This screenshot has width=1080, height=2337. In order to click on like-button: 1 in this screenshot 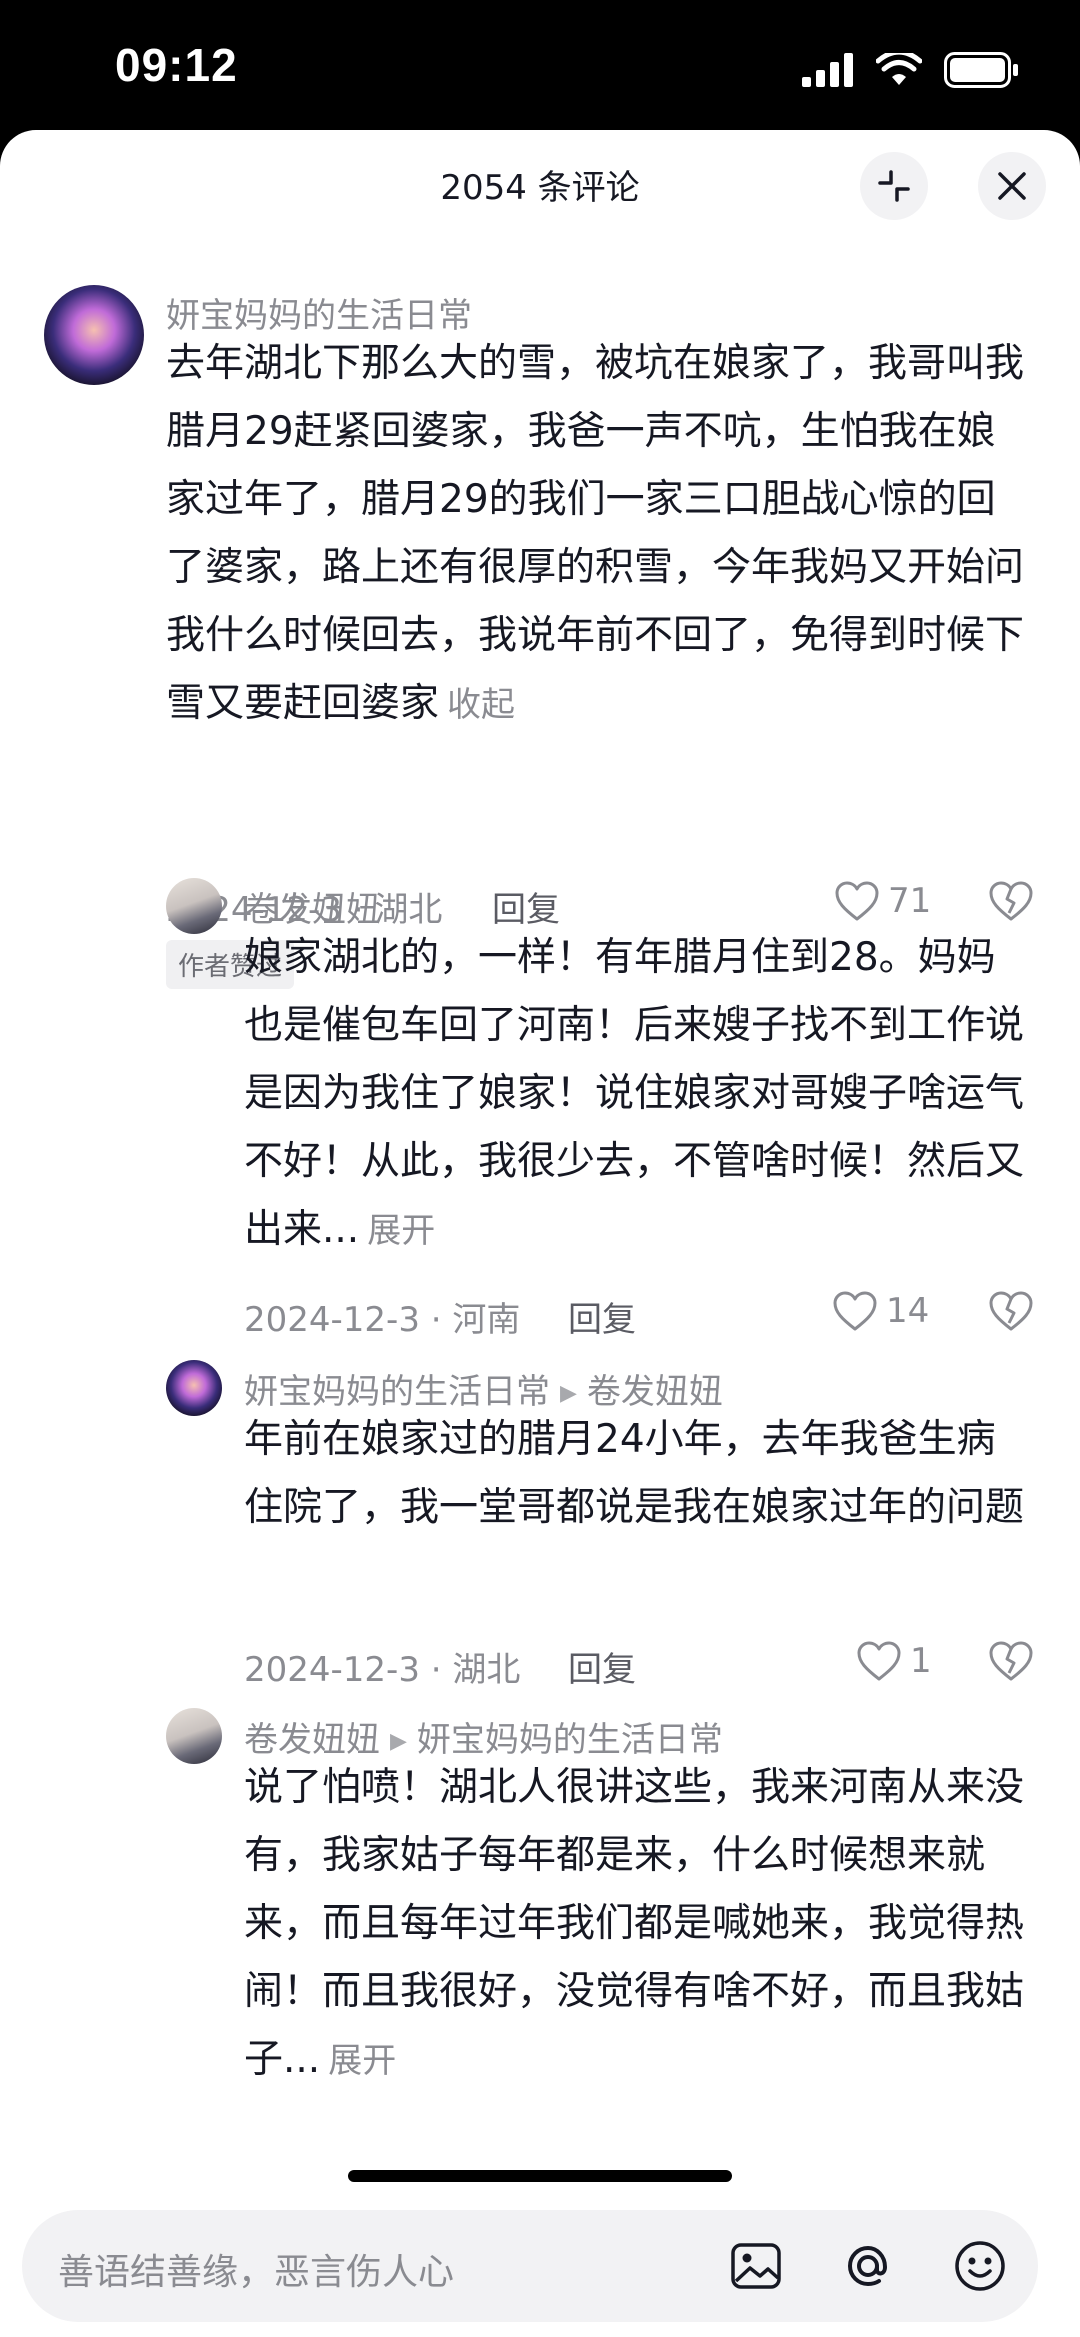, I will do `click(894, 1661)`.